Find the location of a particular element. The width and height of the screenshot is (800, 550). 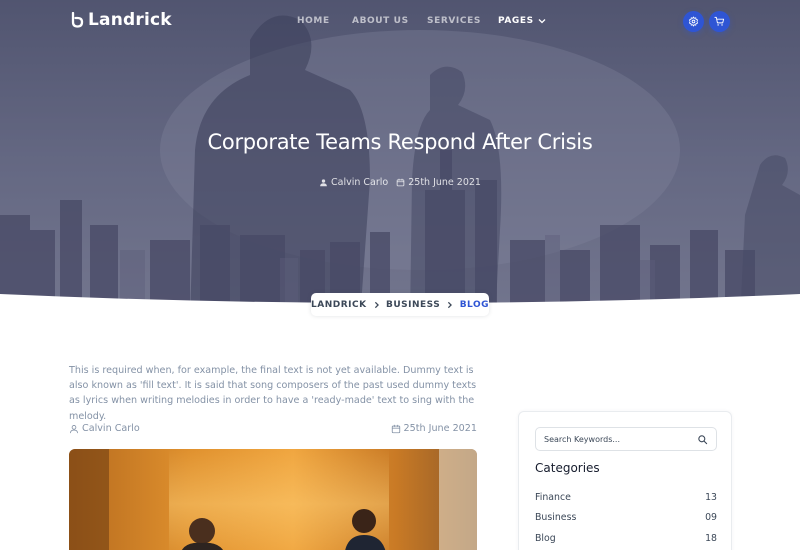

cart-button is located at coordinates (719, 21).